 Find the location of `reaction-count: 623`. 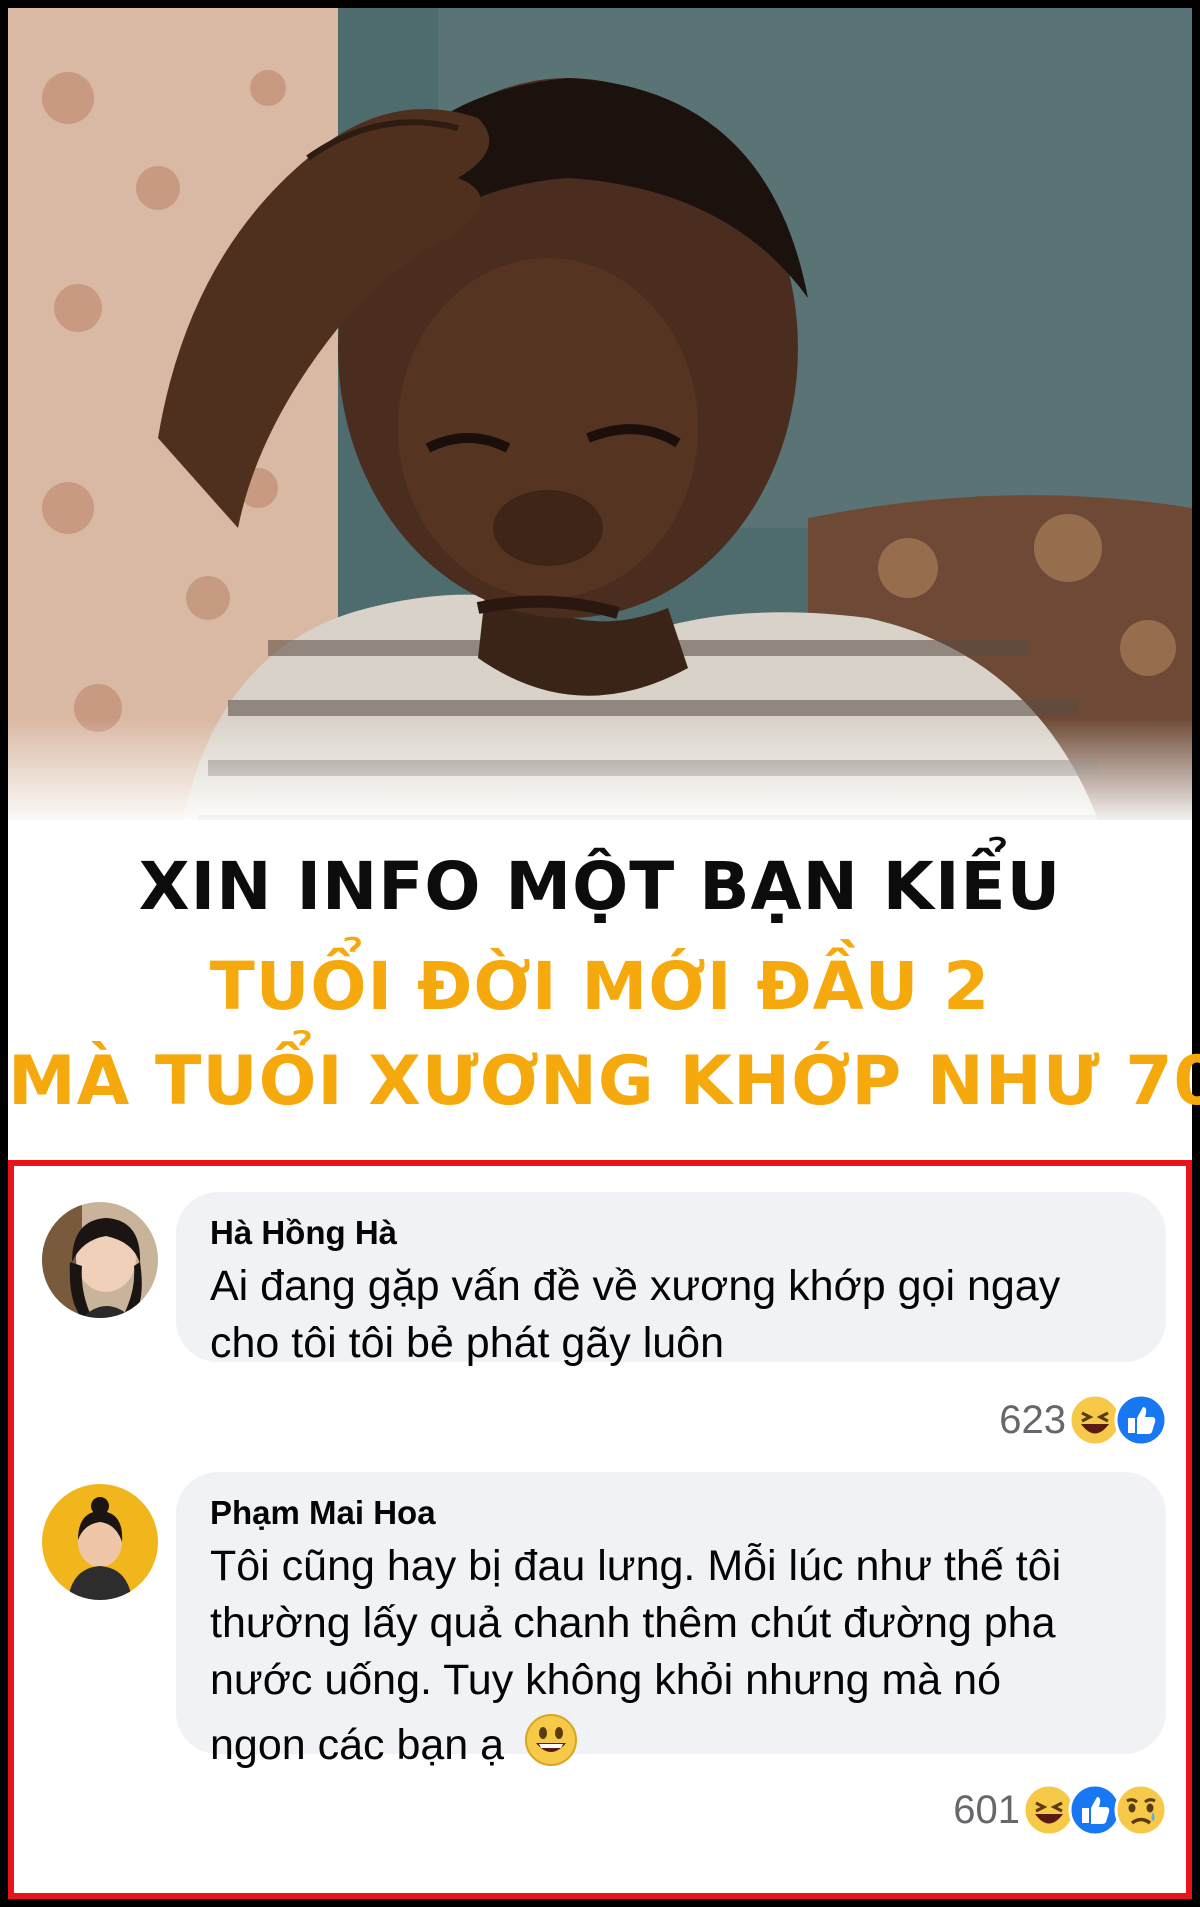

reaction-count: 623 is located at coordinates (1032, 1419).